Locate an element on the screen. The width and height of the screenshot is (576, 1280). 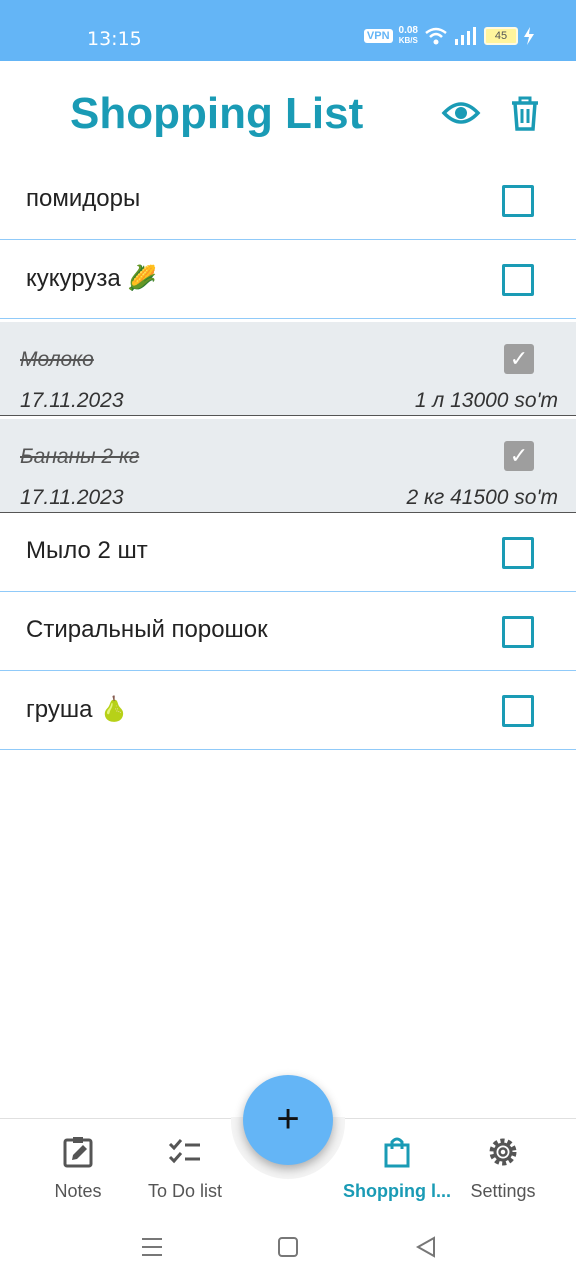
nav-todo: To Do list is located at coordinates (185, 1168).